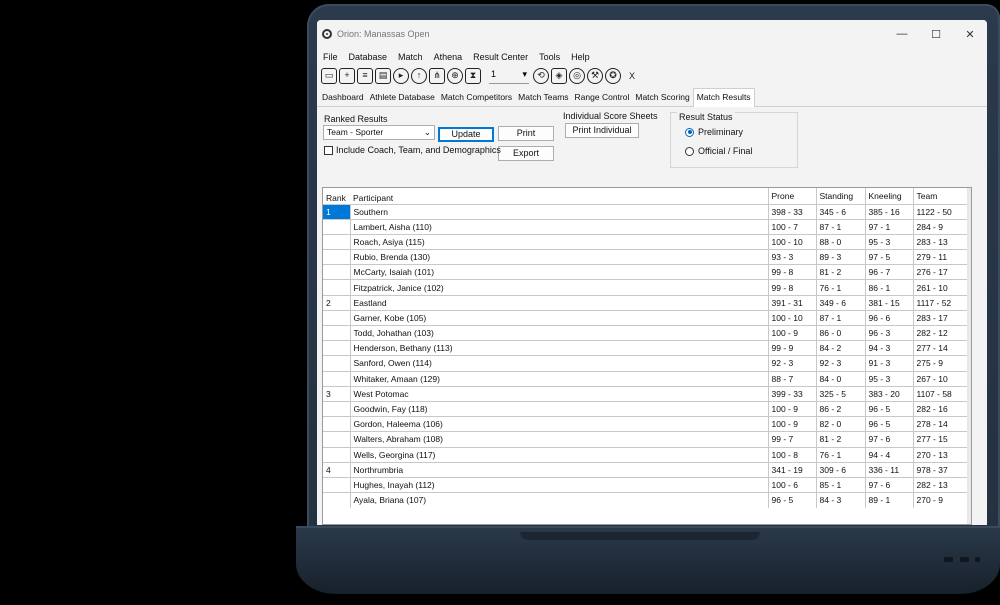 The image size is (1000, 605). I want to click on participant-cell: Wells, Georgina (117), so click(559, 454).